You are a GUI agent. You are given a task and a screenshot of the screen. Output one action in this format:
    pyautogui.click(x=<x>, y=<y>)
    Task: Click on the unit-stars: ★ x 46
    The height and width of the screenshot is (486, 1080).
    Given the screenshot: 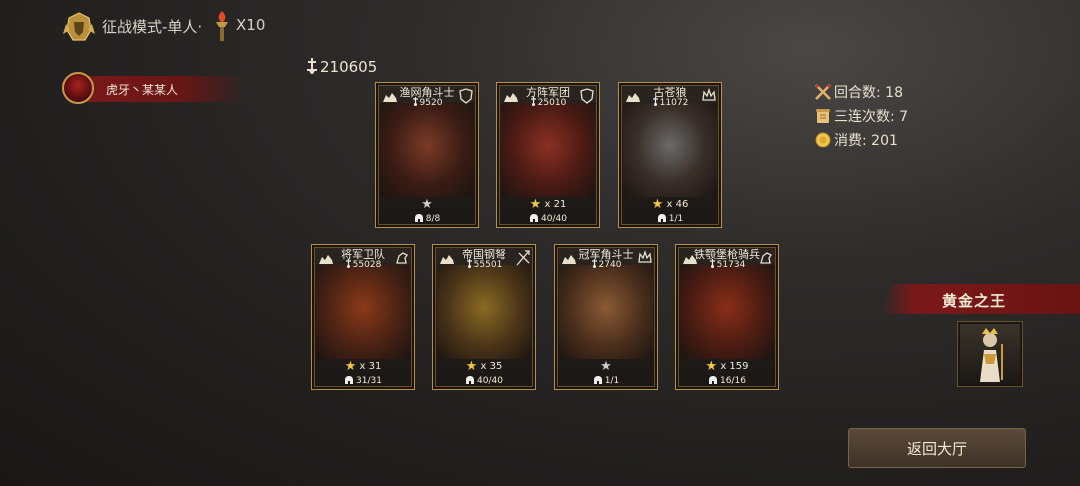 What is the action you would take?
    pyautogui.click(x=670, y=204)
    